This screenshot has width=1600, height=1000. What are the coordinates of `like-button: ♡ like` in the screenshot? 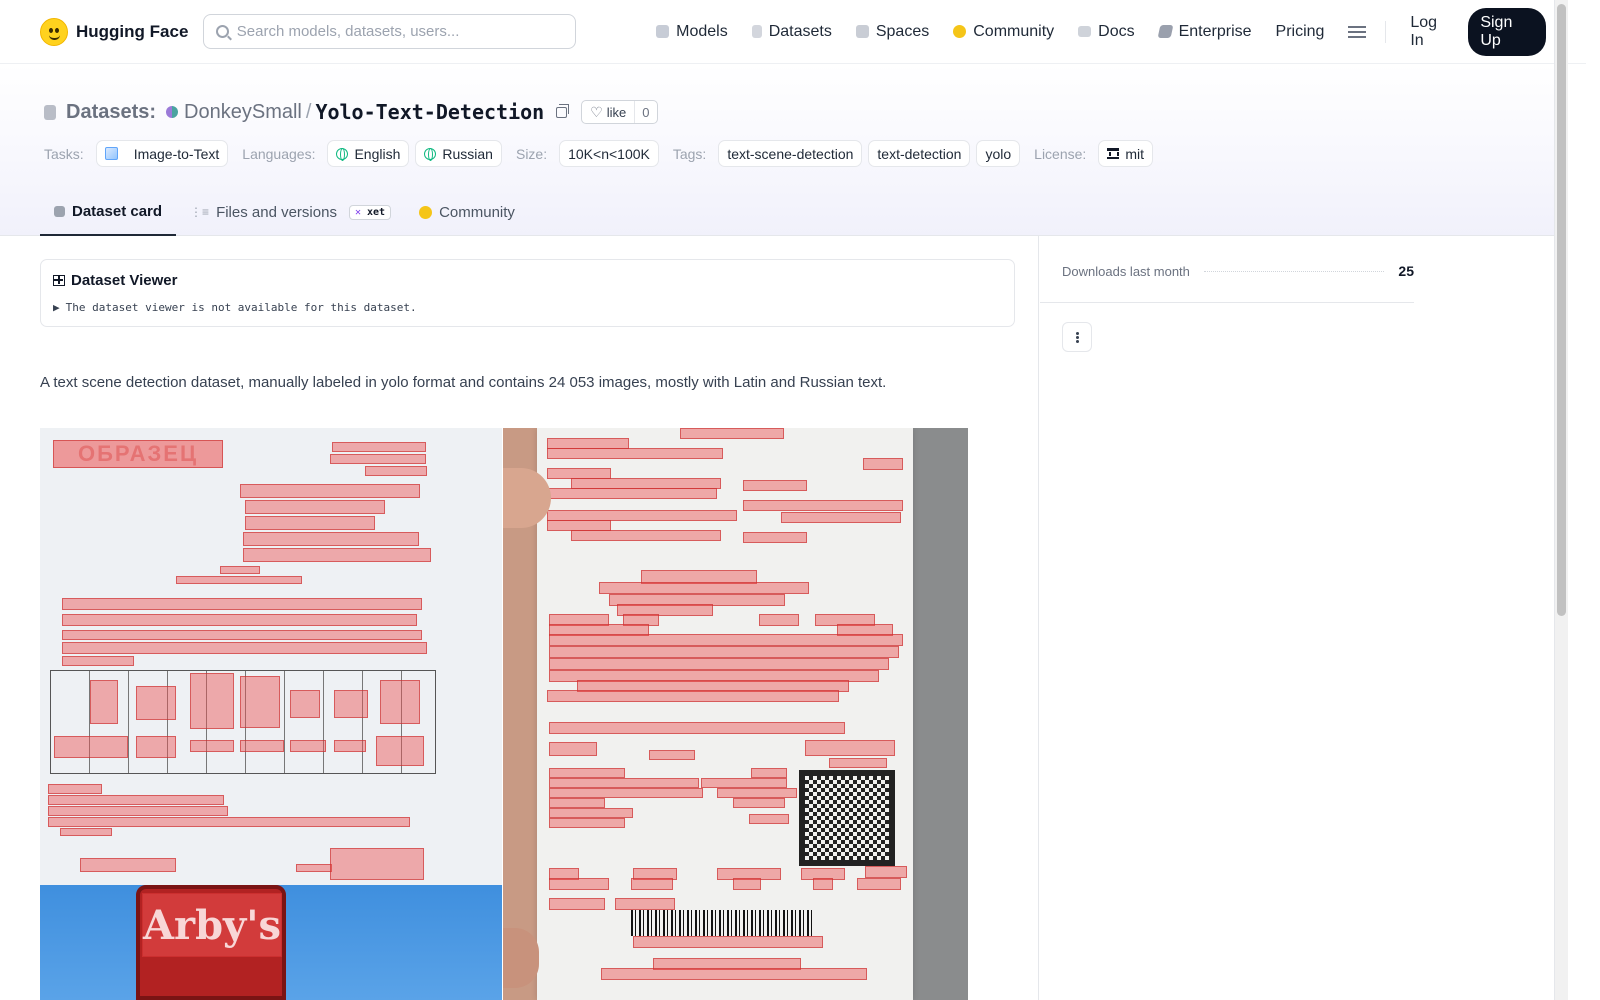 It's located at (609, 112).